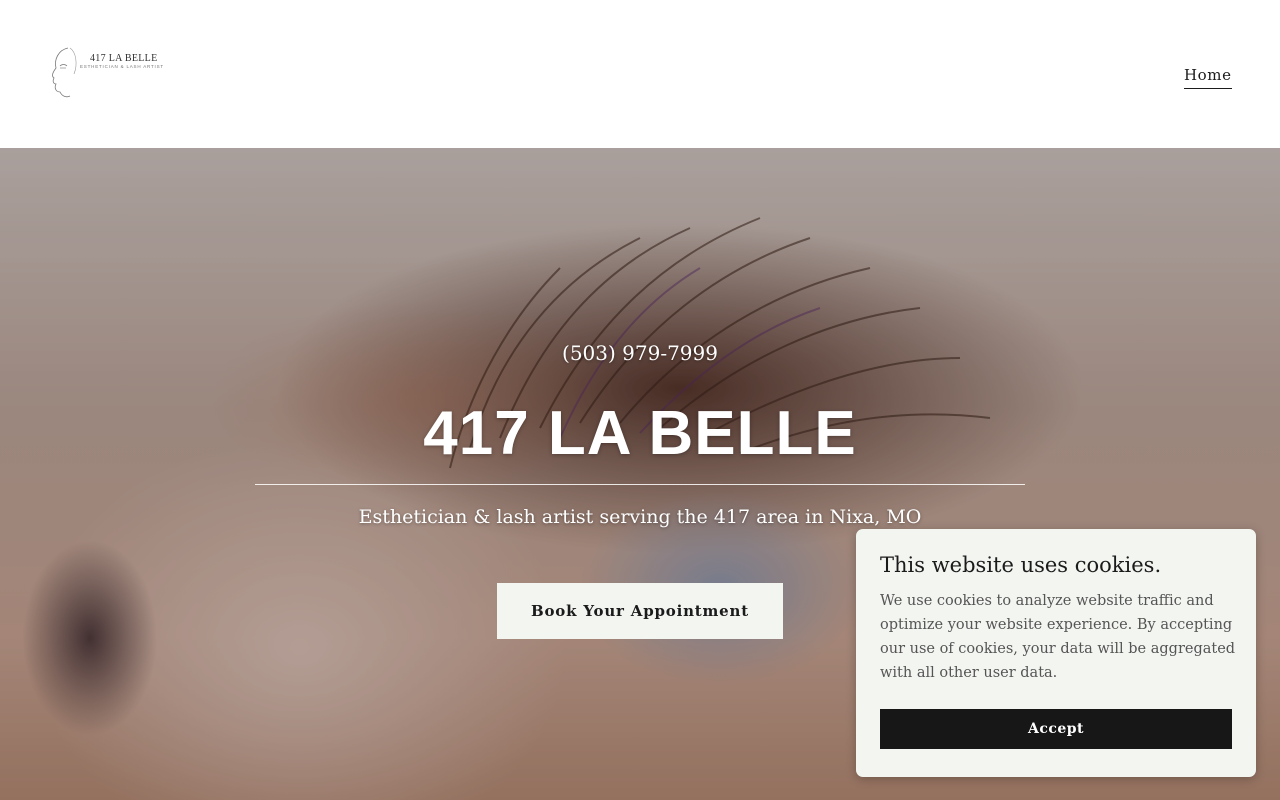  I want to click on hero-divider, so click(640, 484).